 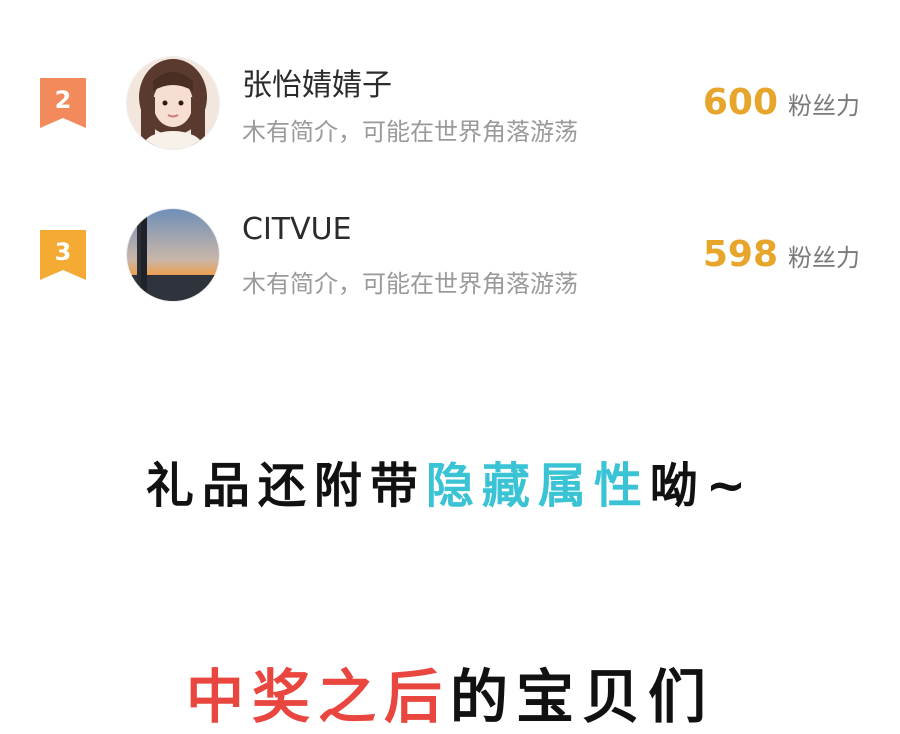 I want to click on rank-number: 3, so click(x=63, y=252).